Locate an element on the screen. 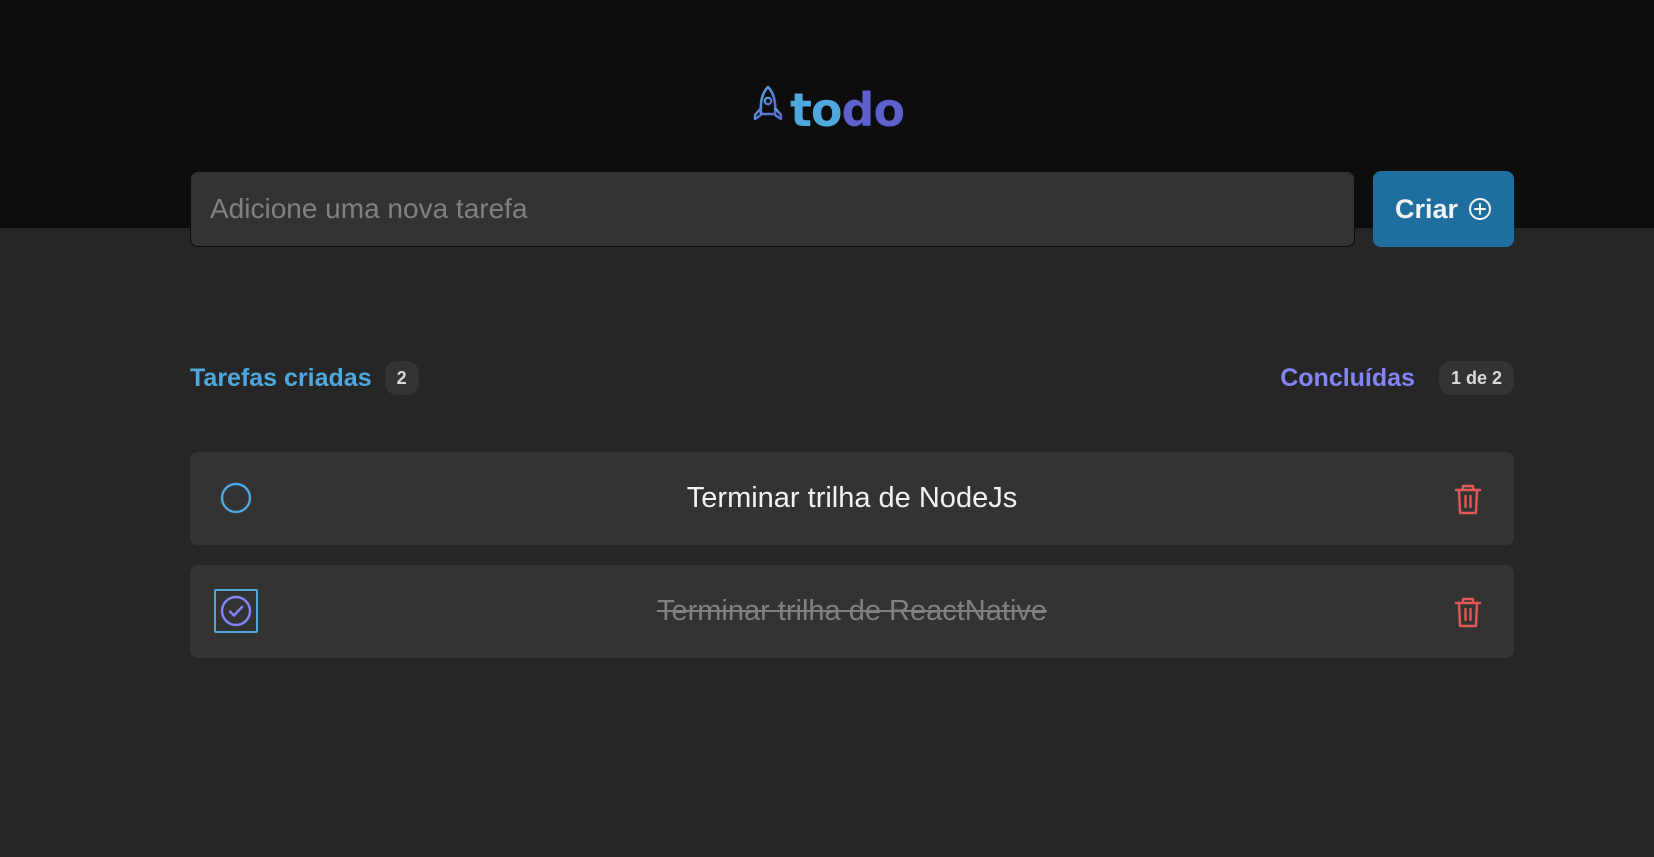 This screenshot has height=857, width=1654. app-logo: todo is located at coordinates (827, 110).